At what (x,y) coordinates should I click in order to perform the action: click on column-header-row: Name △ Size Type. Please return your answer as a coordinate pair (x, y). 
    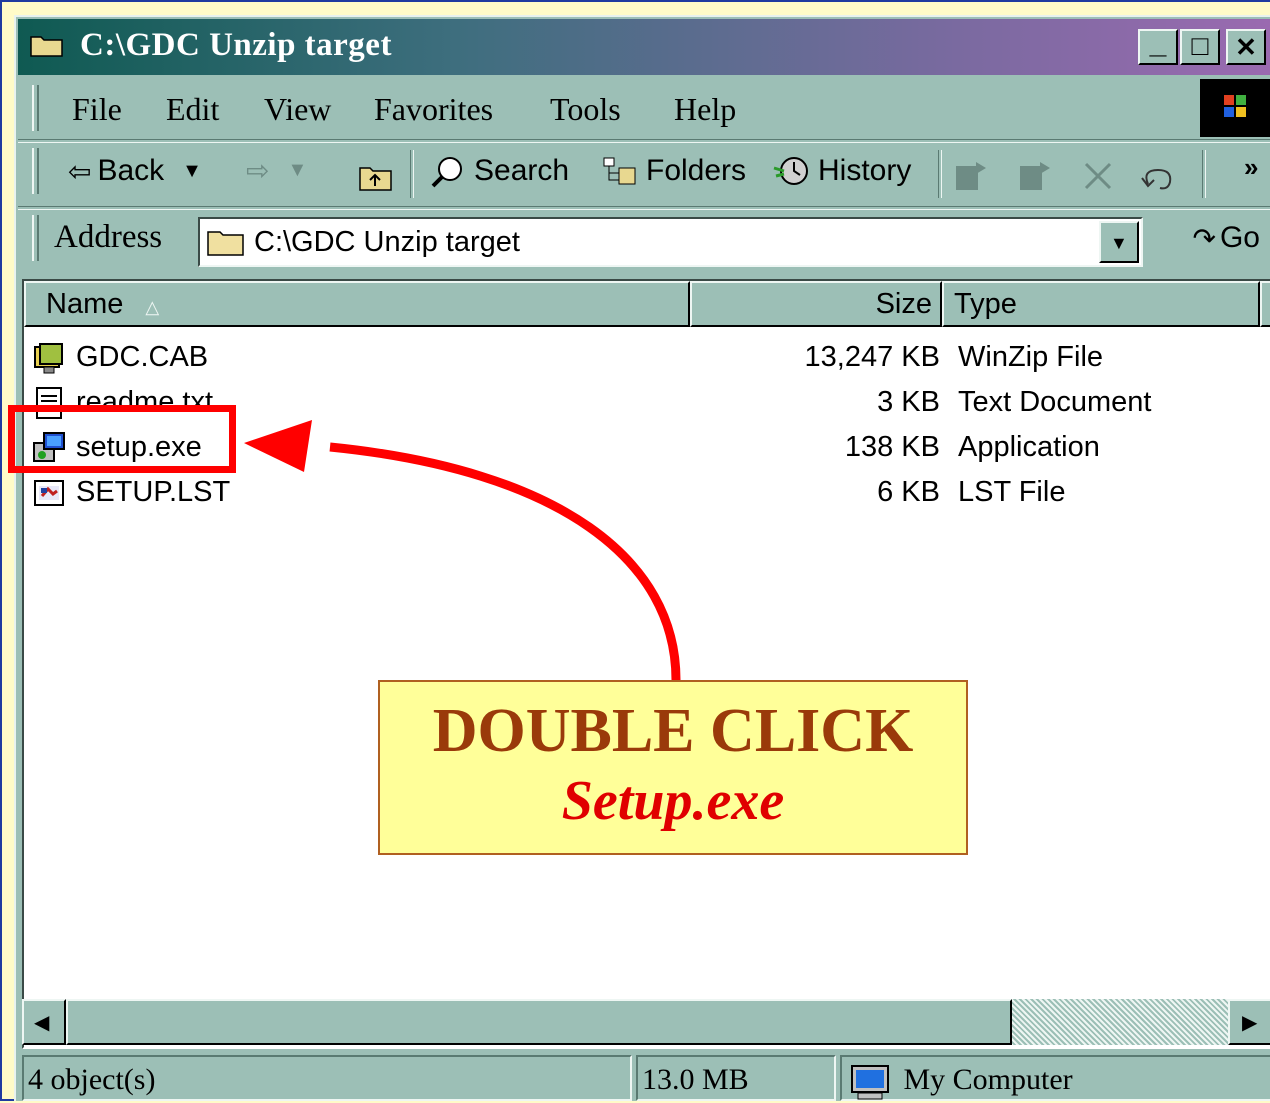
    Looking at the image, I should click on (647, 305).